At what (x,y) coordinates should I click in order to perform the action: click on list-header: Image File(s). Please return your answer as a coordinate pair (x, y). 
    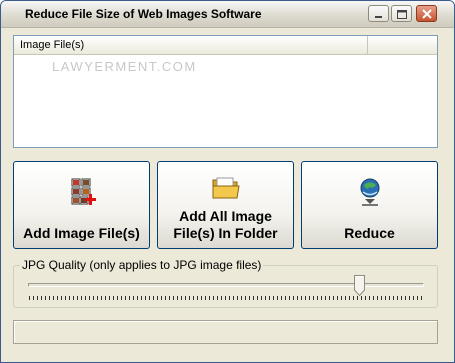
    Looking at the image, I should click on (225, 45).